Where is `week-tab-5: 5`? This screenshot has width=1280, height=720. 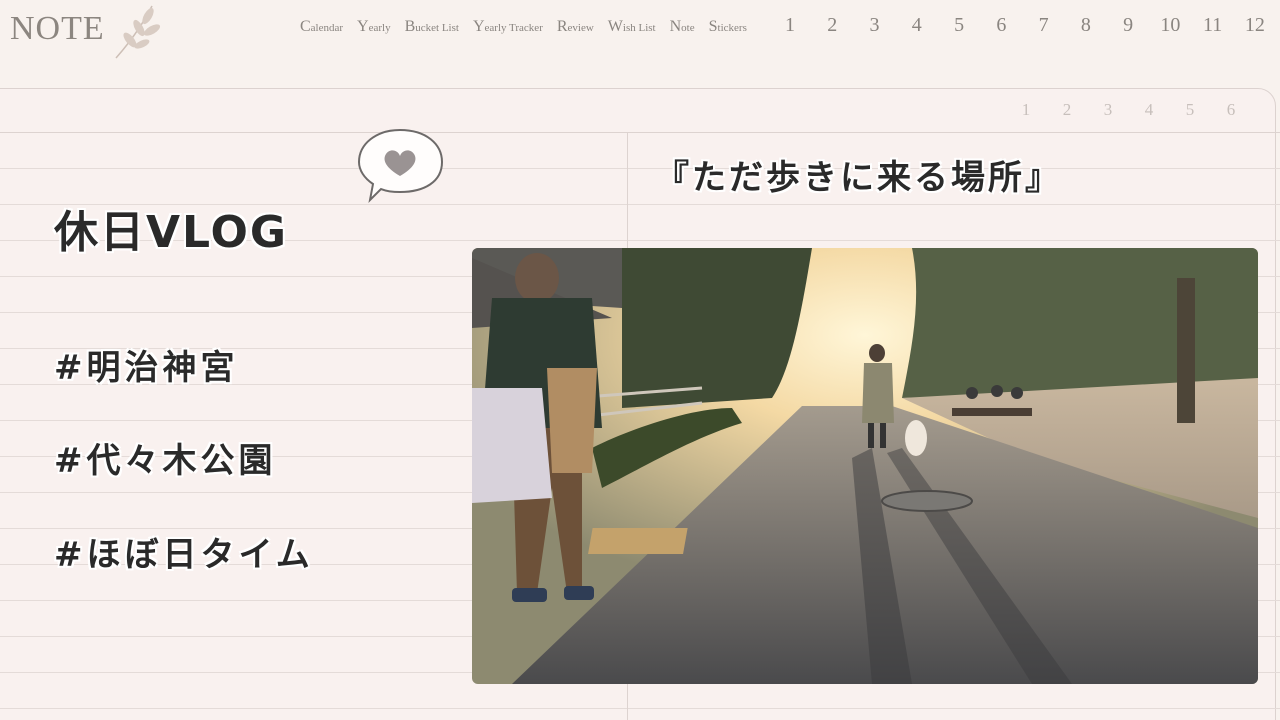 week-tab-5: 5 is located at coordinates (1190, 110).